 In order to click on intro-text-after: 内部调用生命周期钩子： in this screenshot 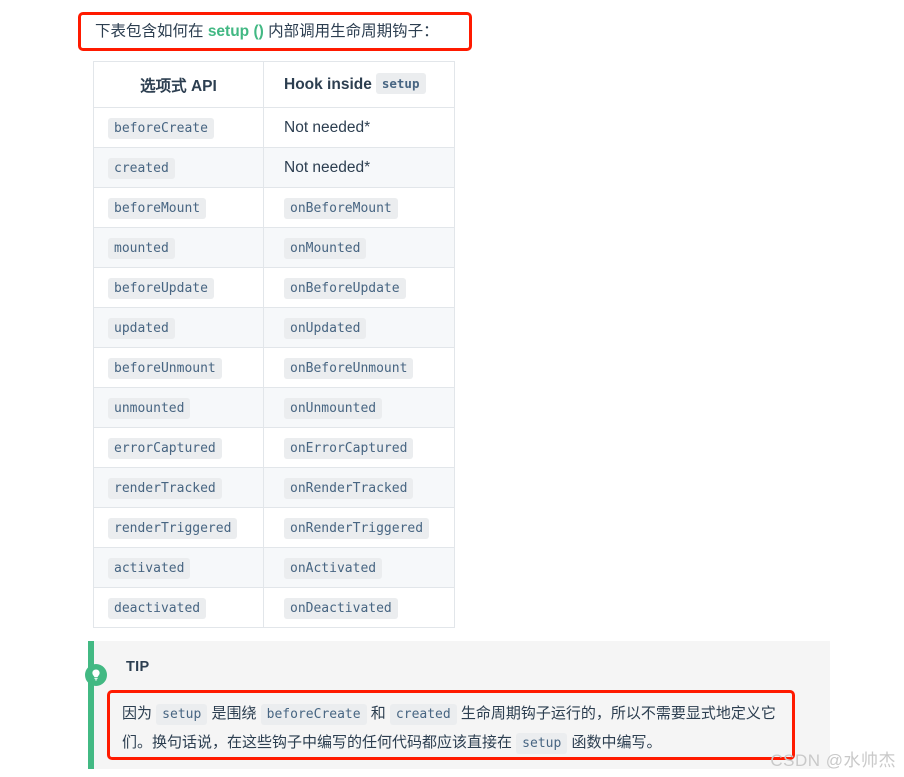, I will do `click(351, 31)`.